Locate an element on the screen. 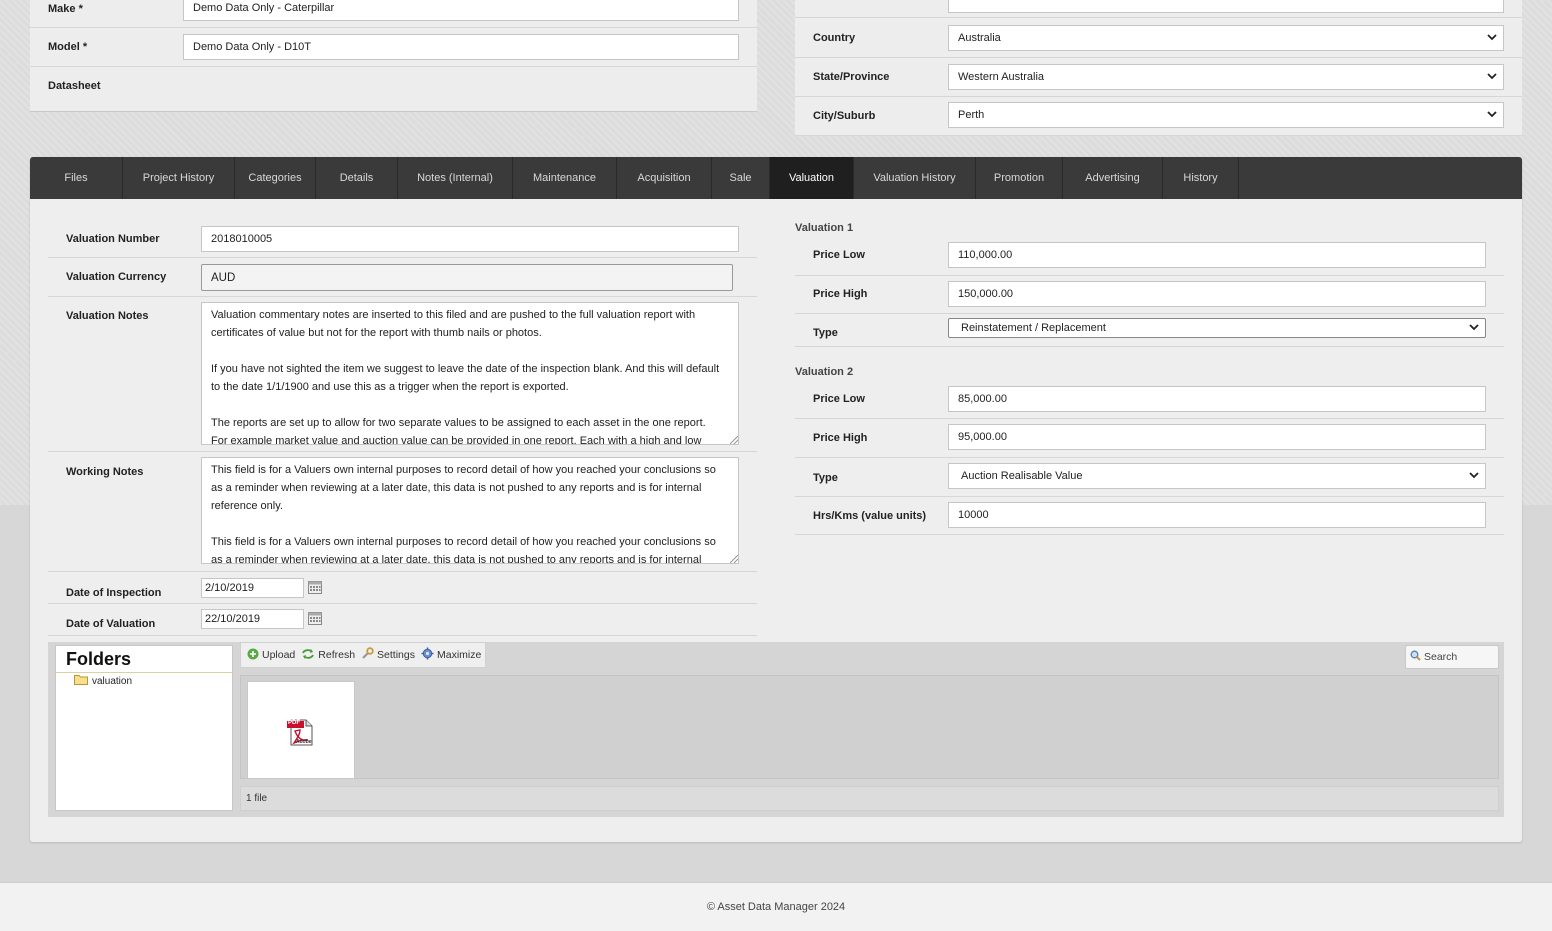 This screenshot has width=1552, height=931. tab-details: Details is located at coordinates (357, 178).